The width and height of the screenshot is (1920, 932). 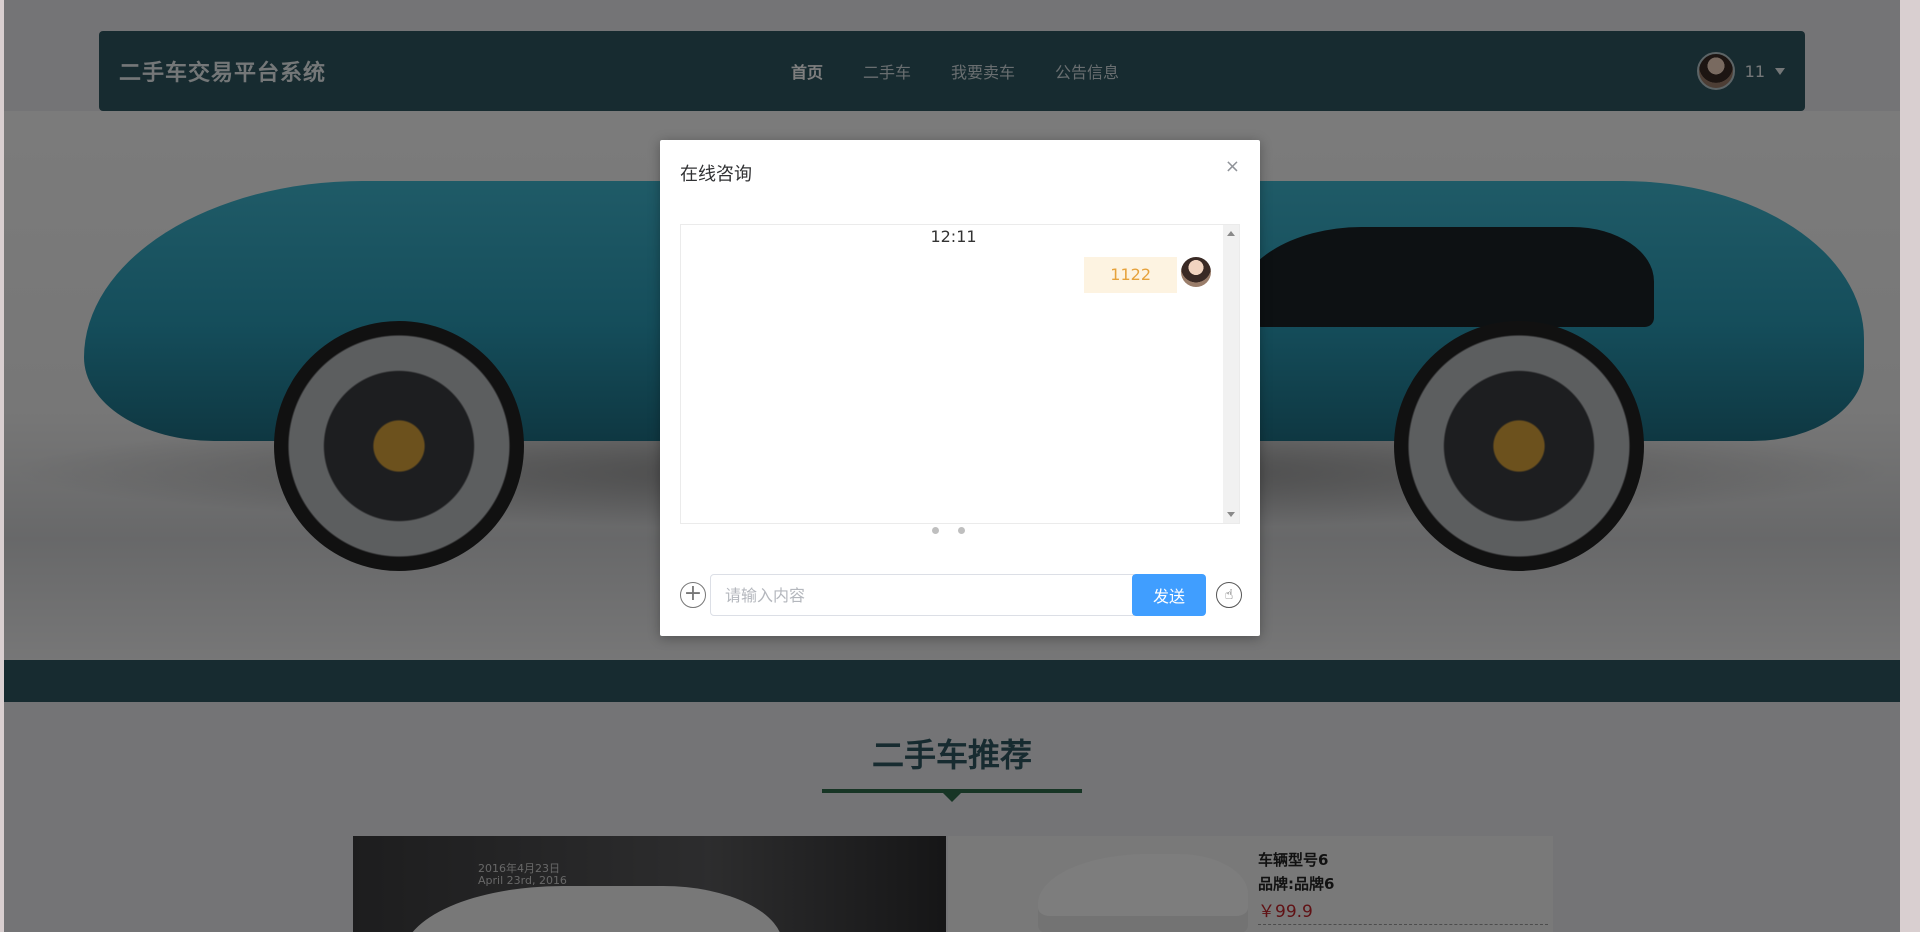 I want to click on add-attachment-icon: +, so click(x=693, y=595).